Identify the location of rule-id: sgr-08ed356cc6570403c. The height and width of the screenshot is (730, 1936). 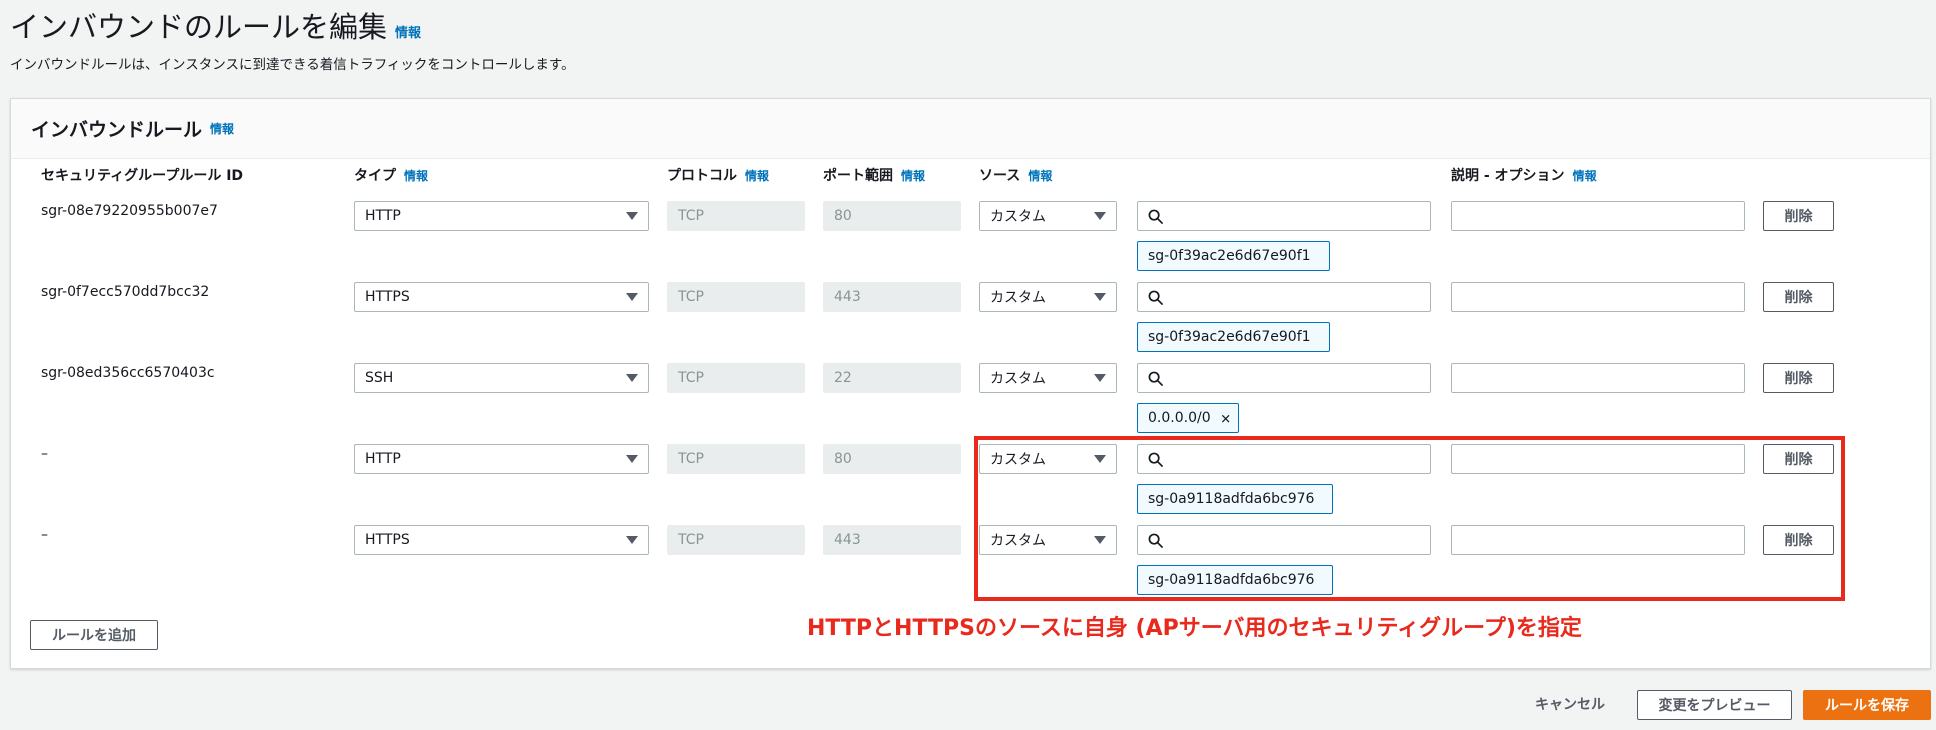
(128, 373).